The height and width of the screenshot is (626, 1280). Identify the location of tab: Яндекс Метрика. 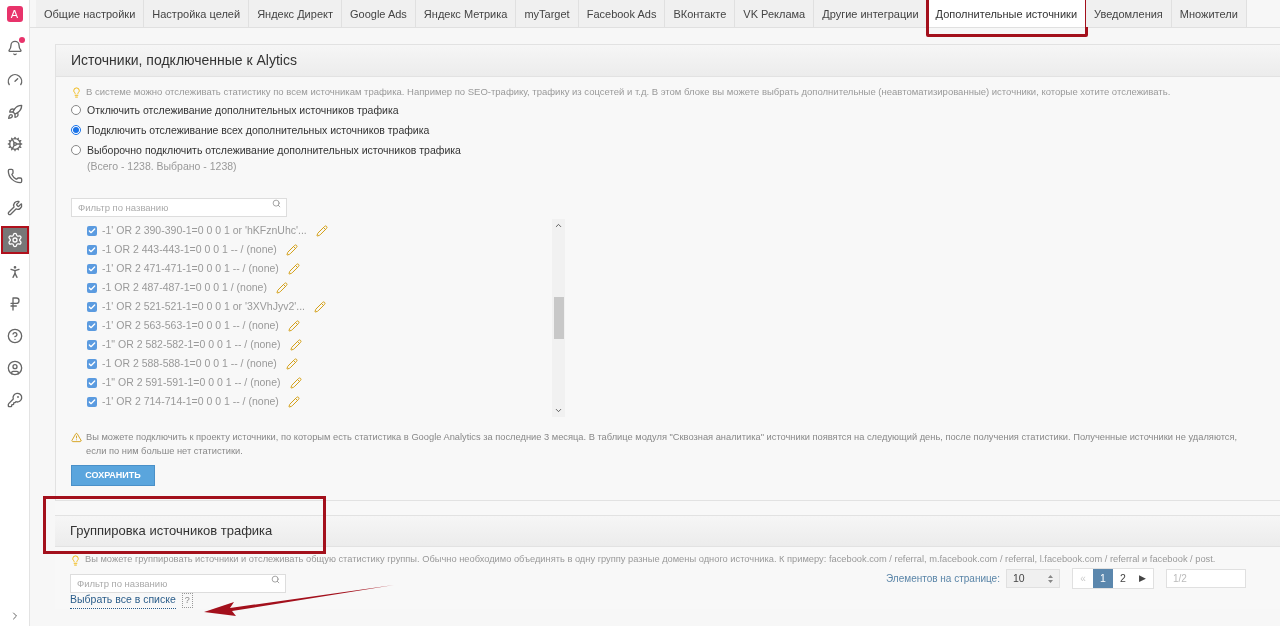
(466, 13).